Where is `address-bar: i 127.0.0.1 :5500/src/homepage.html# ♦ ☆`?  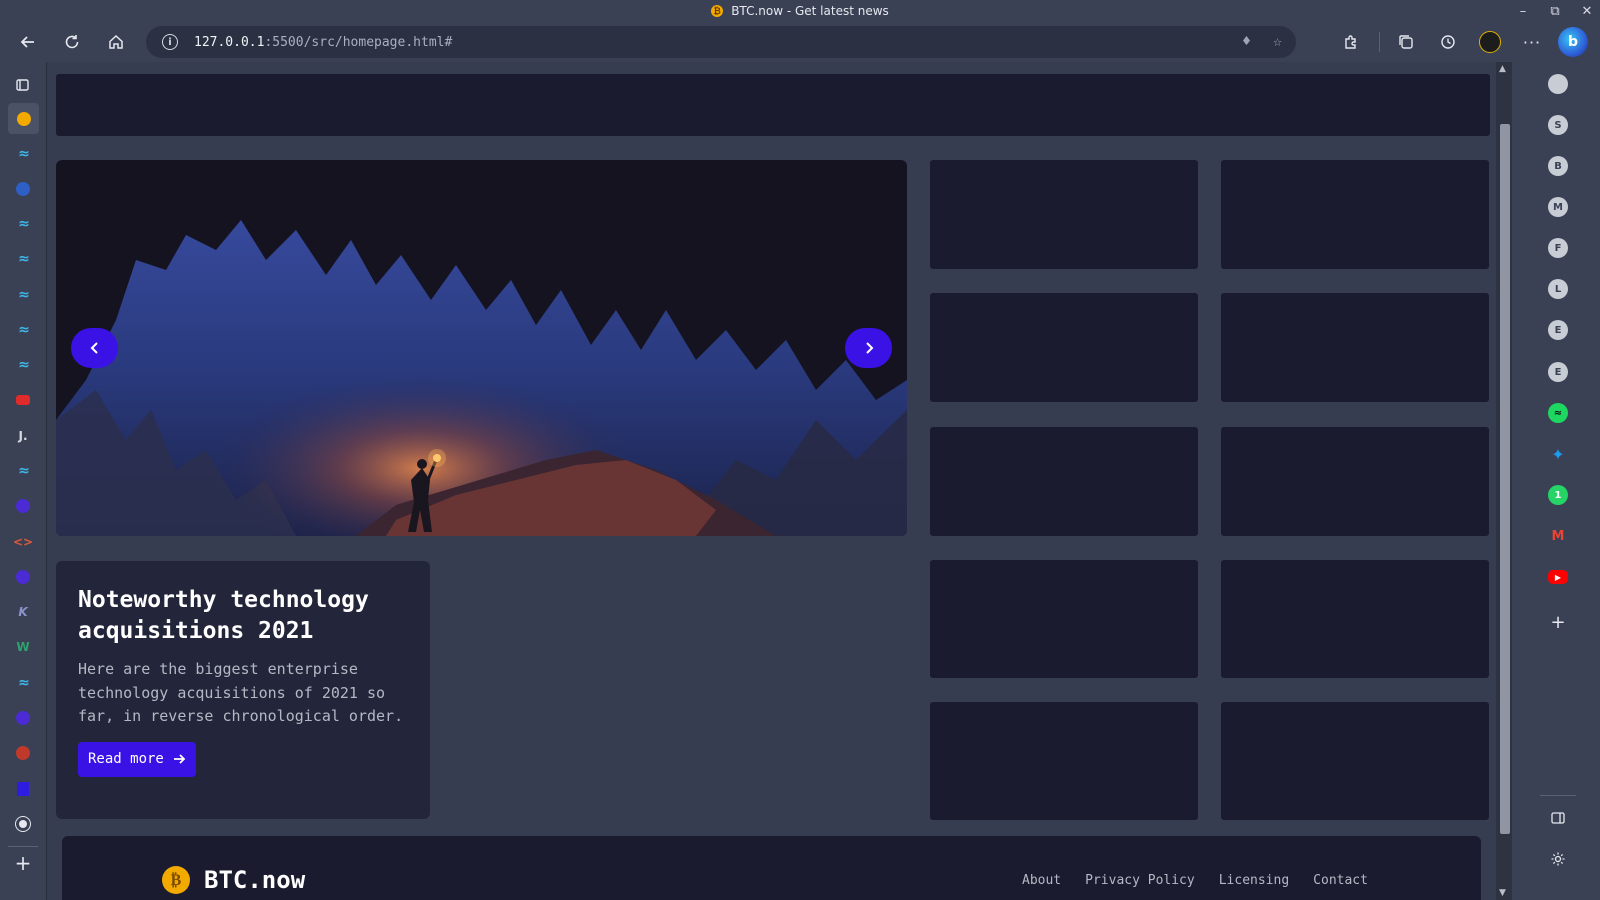
address-bar: i 127.0.0.1 :5500/src/homepage.html# ♦ ☆ is located at coordinates (721, 42).